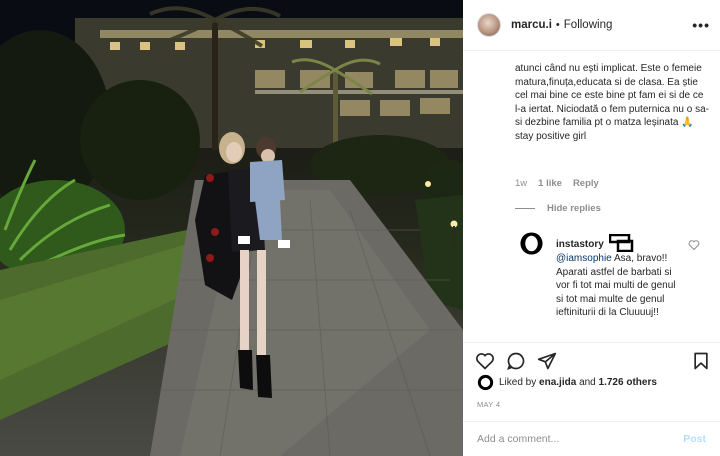  Describe the element at coordinates (489, 25) in the screenshot. I see `author-avatar` at that location.